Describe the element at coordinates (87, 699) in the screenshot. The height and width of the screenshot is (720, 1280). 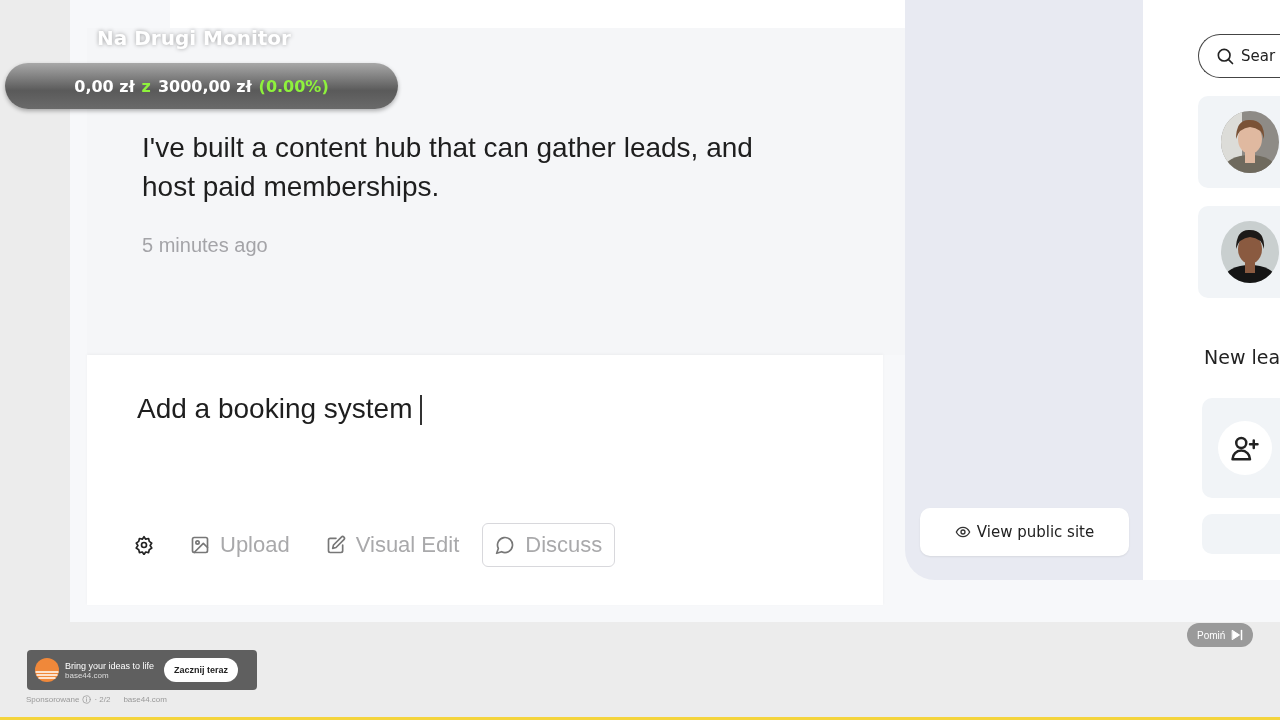
I see `info-icon` at that location.